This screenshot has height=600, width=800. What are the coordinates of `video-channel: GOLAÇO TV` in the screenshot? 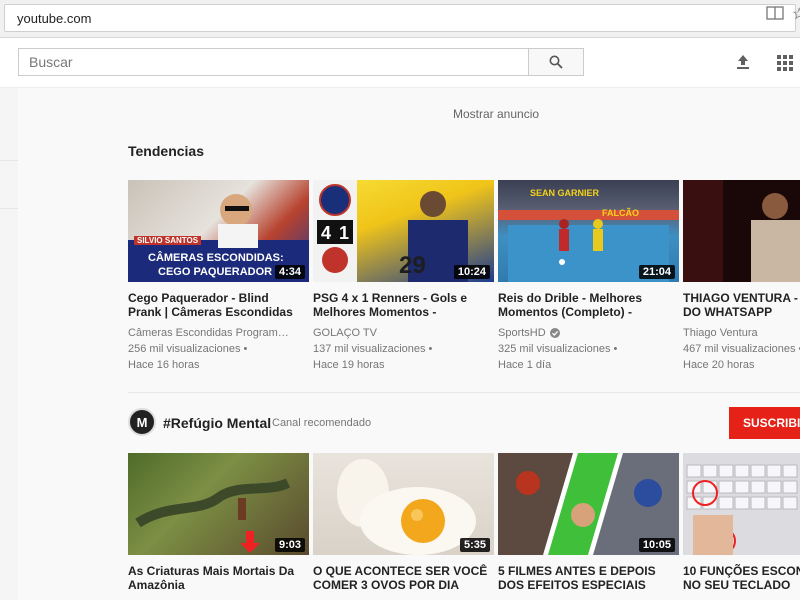 It's located at (403, 333).